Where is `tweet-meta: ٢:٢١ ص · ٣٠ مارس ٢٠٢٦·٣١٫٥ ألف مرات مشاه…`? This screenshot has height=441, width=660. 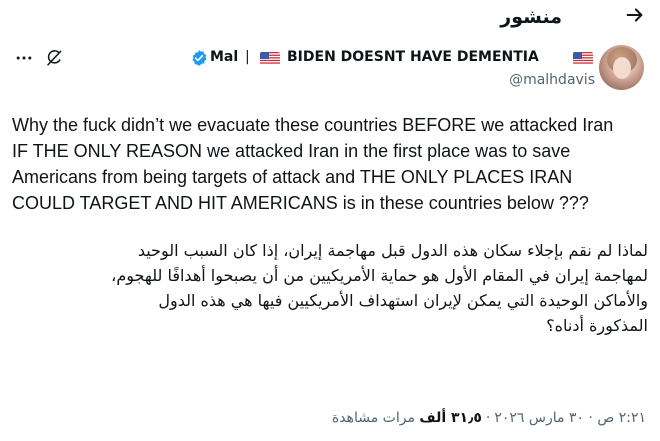
tweet-meta: ٢:٢١ ص · ٣٠ مارس ٢٠٢٦·٣١٫٥ ألف مرات مشاه… is located at coordinates (489, 418).